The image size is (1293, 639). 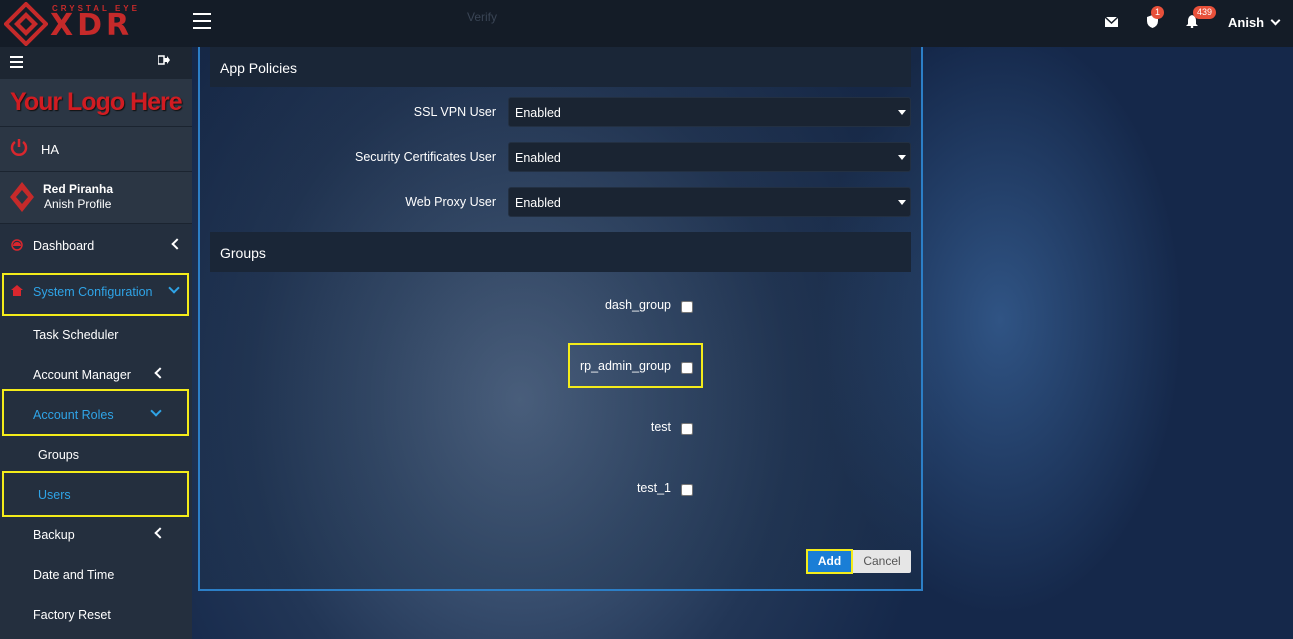 What do you see at coordinates (1205, 12) in the screenshot?
I see `bell-badge: 439` at bounding box center [1205, 12].